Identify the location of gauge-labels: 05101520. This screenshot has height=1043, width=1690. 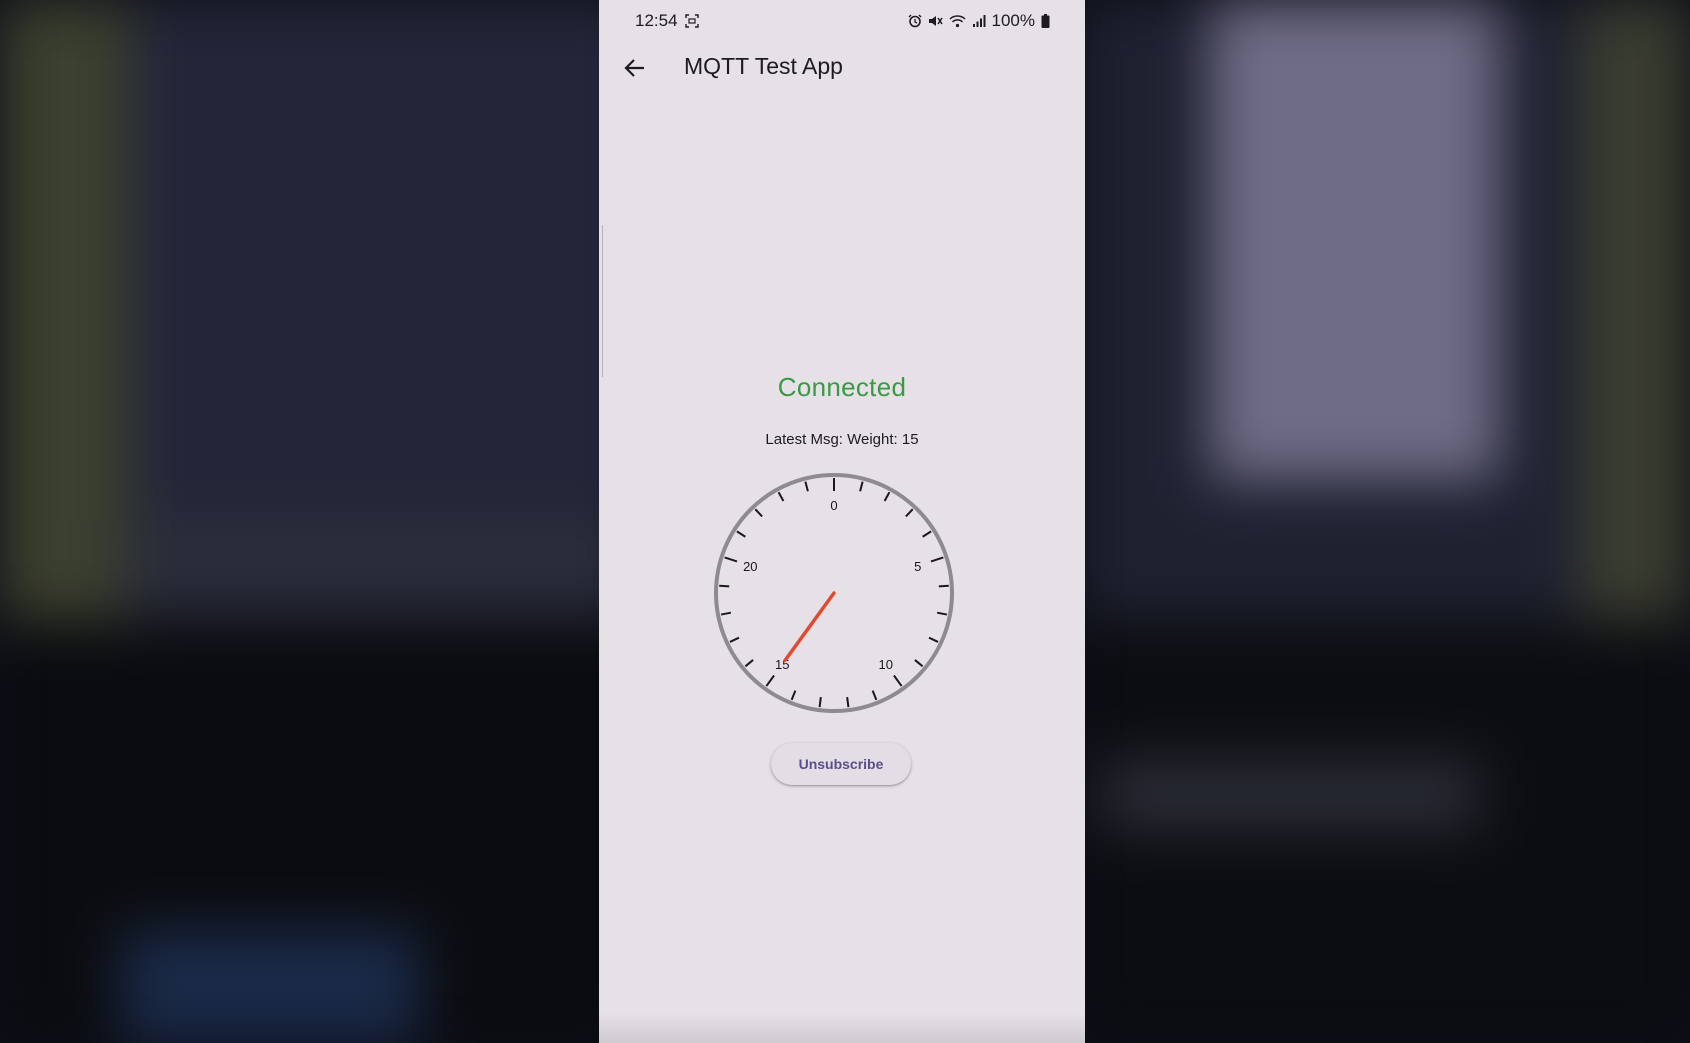
(832, 585).